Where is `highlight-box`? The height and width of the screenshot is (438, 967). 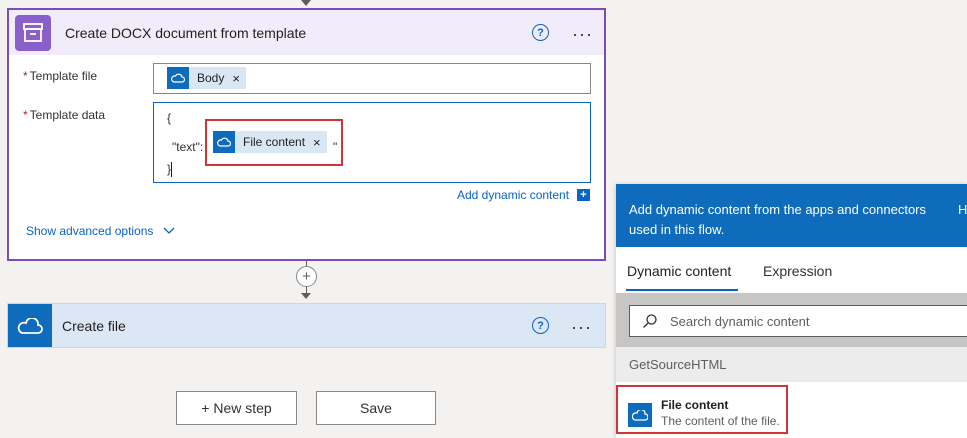 highlight-box is located at coordinates (702, 409).